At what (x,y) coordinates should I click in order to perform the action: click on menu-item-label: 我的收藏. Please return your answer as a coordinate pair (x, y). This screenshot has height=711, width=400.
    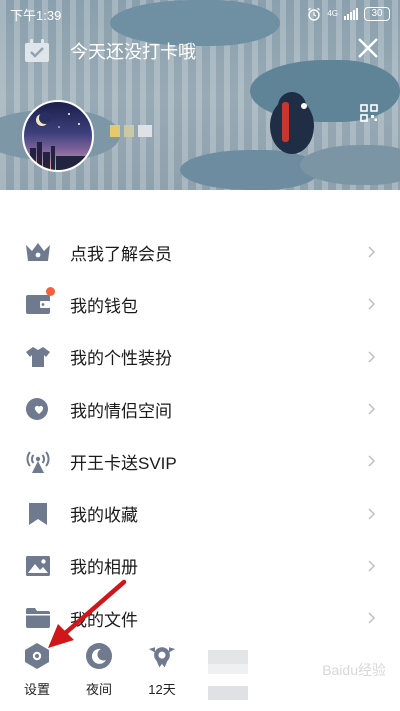
    Looking at the image, I should click on (104, 516).